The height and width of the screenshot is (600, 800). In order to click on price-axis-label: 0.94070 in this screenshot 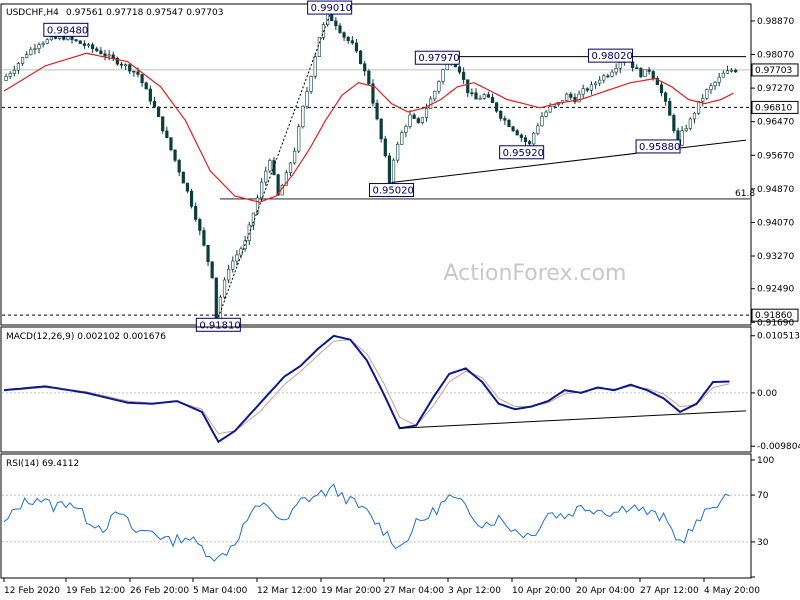, I will do `click(775, 223)`.